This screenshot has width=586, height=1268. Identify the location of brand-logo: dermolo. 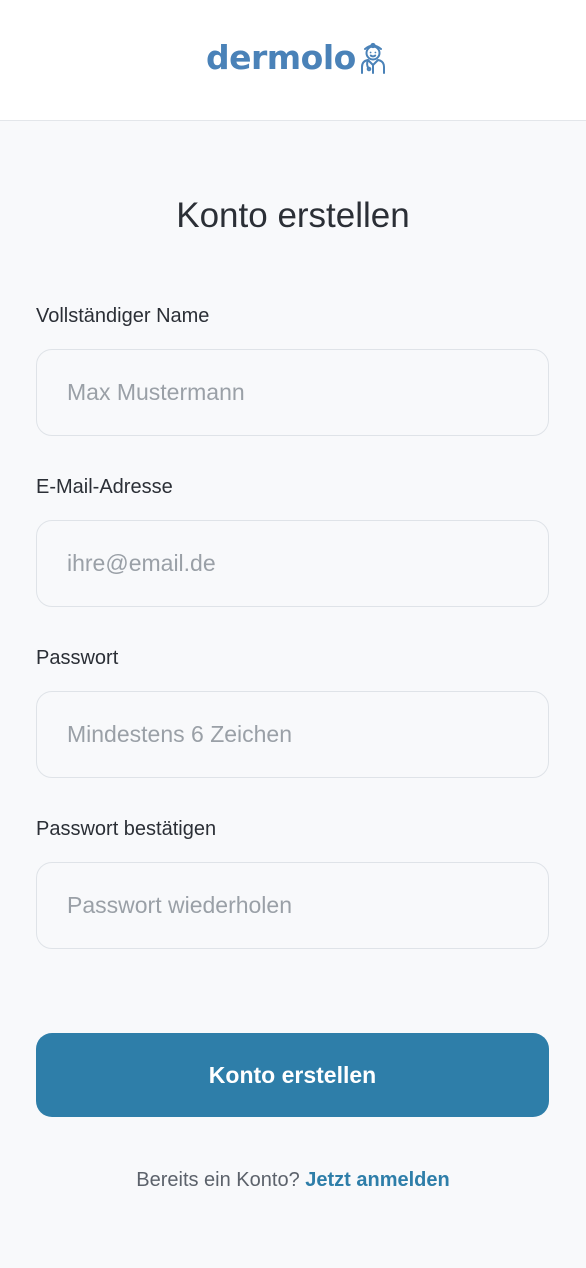
(297, 58).